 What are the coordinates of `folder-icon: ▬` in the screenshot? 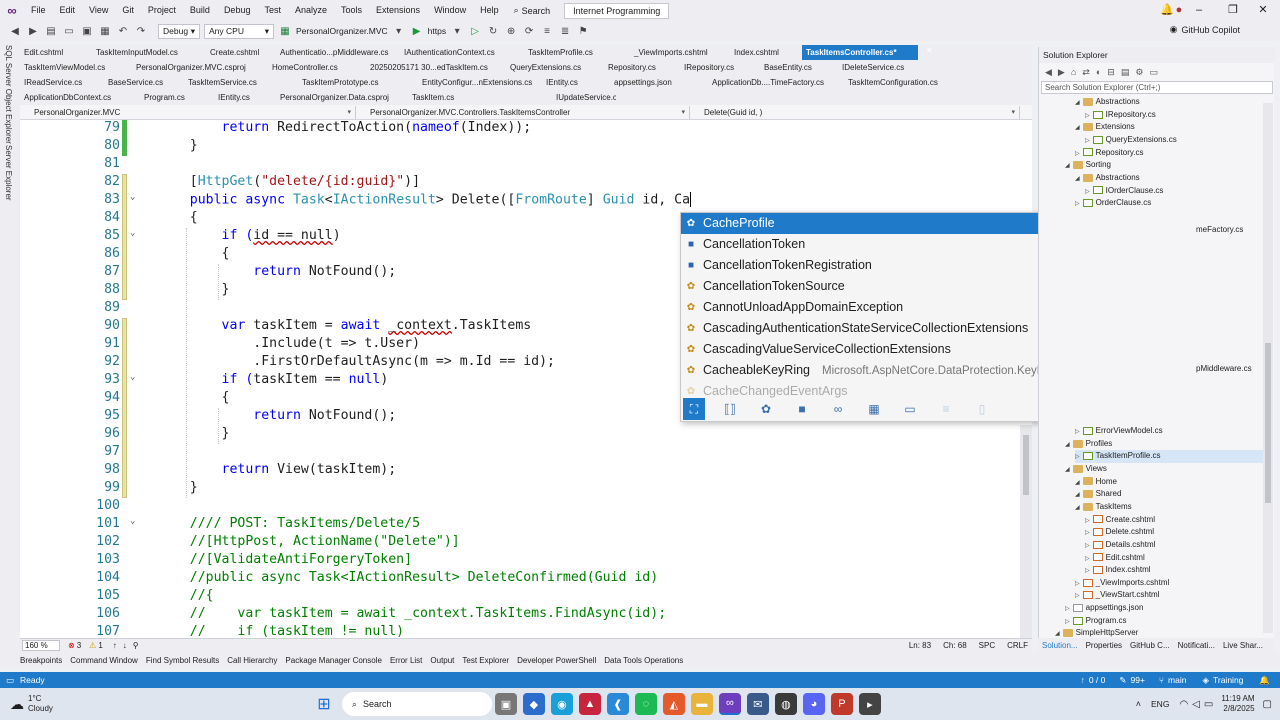 It's located at (701, 704).